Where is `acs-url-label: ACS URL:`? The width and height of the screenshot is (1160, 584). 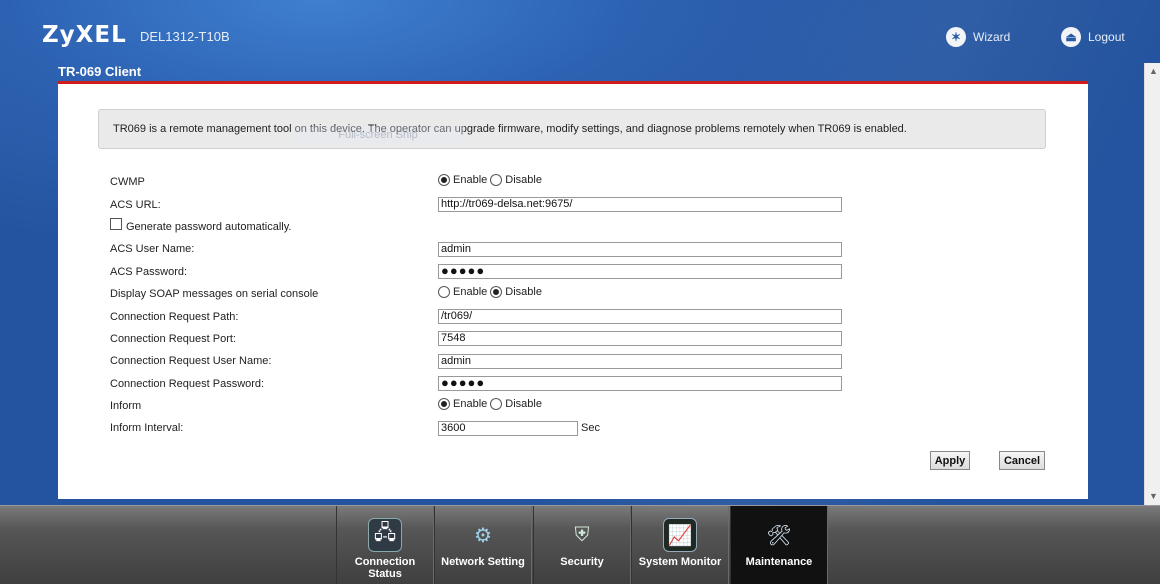
acs-url-label: ACS URL: is located at coordinates (135, 205).